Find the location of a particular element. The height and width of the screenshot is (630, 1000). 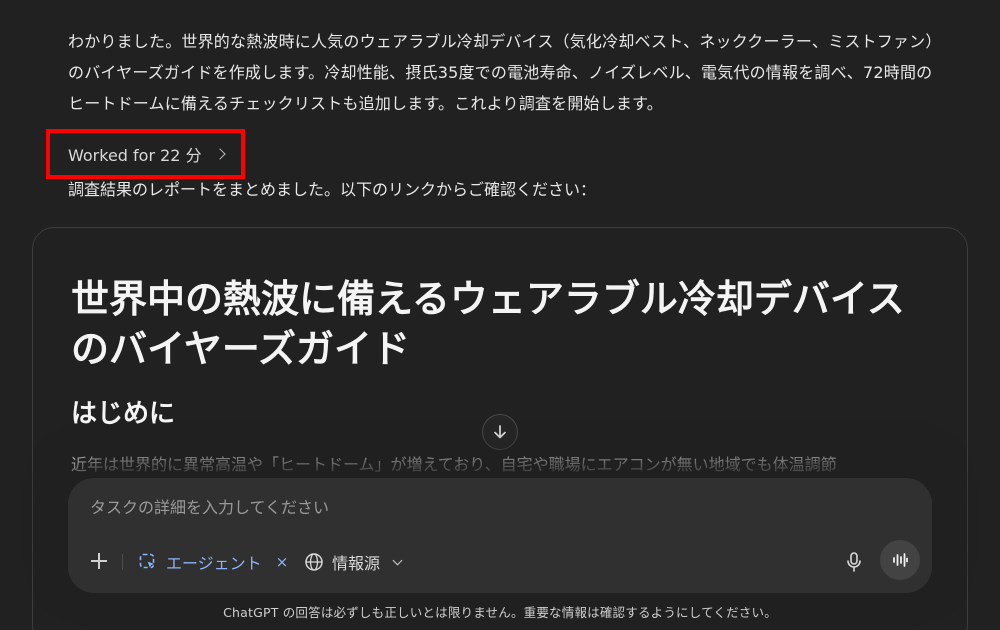

sources-dropdown: 情報源 is located at coordinates (353, 562).